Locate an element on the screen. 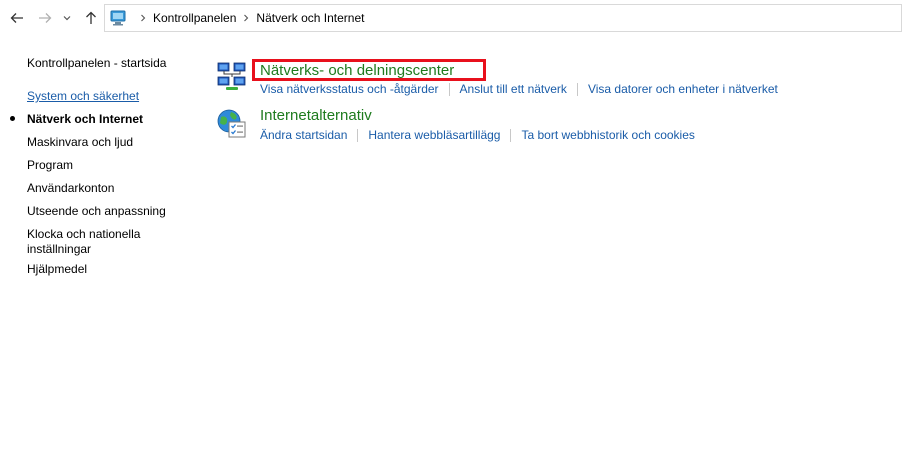 The height and width of the screenshot is (452, 906). up-button is located at coordinates (91, 18).